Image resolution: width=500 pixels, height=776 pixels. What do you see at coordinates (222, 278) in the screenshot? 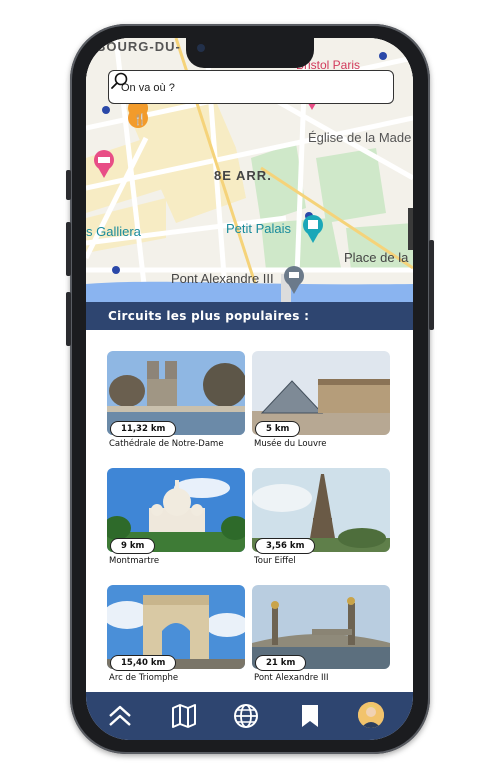
I see `map-label: Pont Alexandre III` at bounding box center [222, 278].